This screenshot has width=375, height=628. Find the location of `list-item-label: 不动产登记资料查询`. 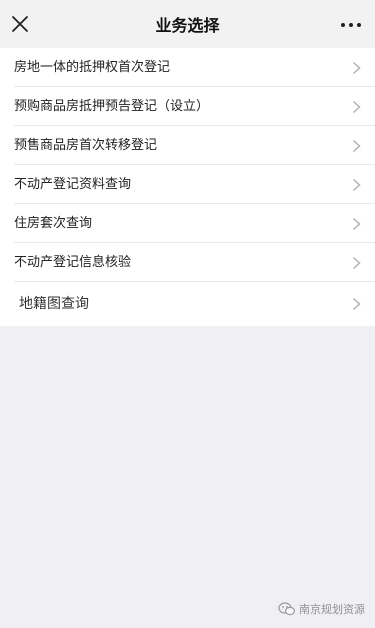

list-item-label: 不动产登记资料查询 is located at coordinates (73, 184).